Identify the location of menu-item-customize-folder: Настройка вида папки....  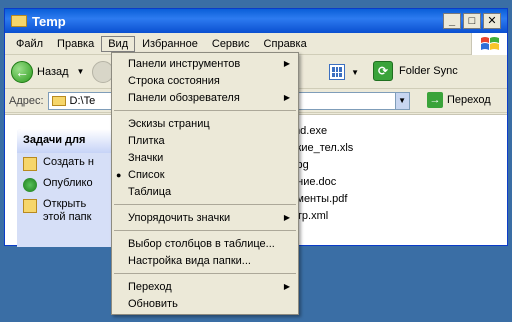
(205, 260).